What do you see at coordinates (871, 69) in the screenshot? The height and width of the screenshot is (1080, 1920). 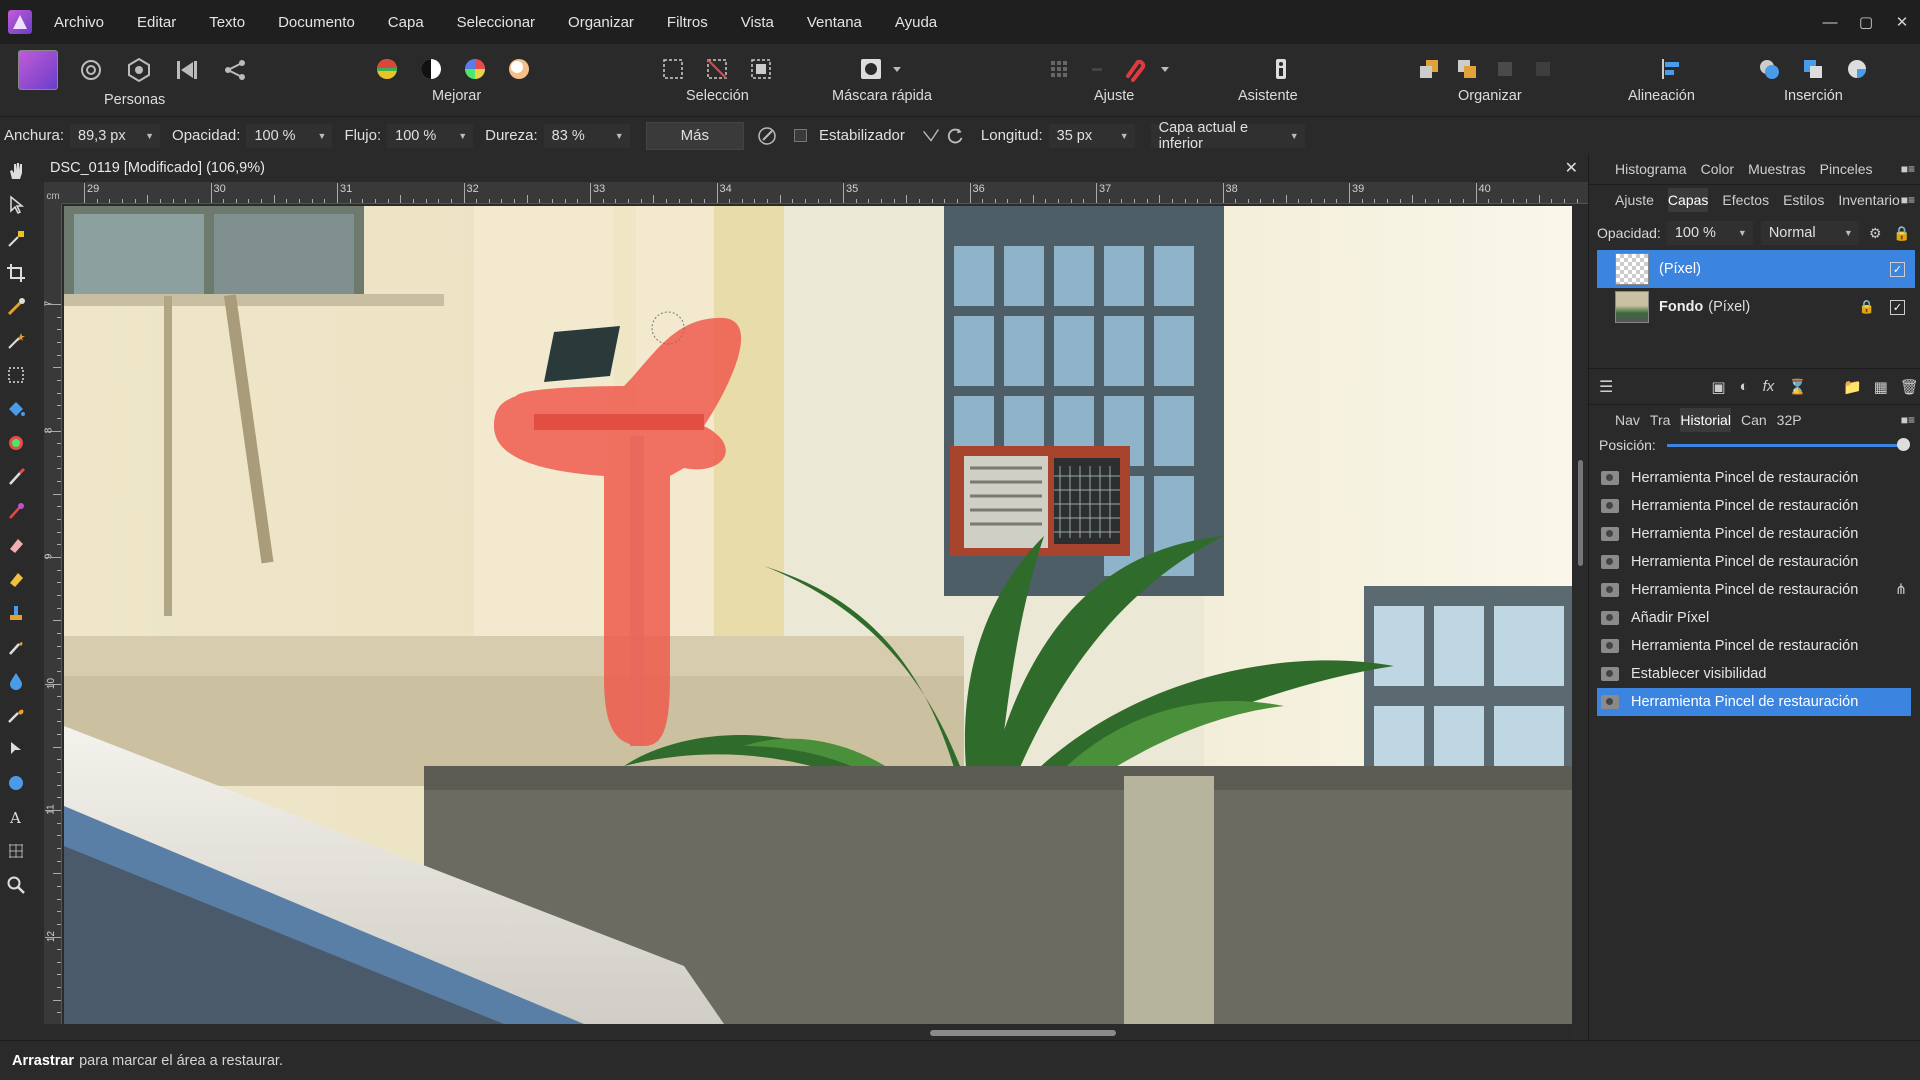 I see `quick-mask-icon` at bounding box center [871, 69].